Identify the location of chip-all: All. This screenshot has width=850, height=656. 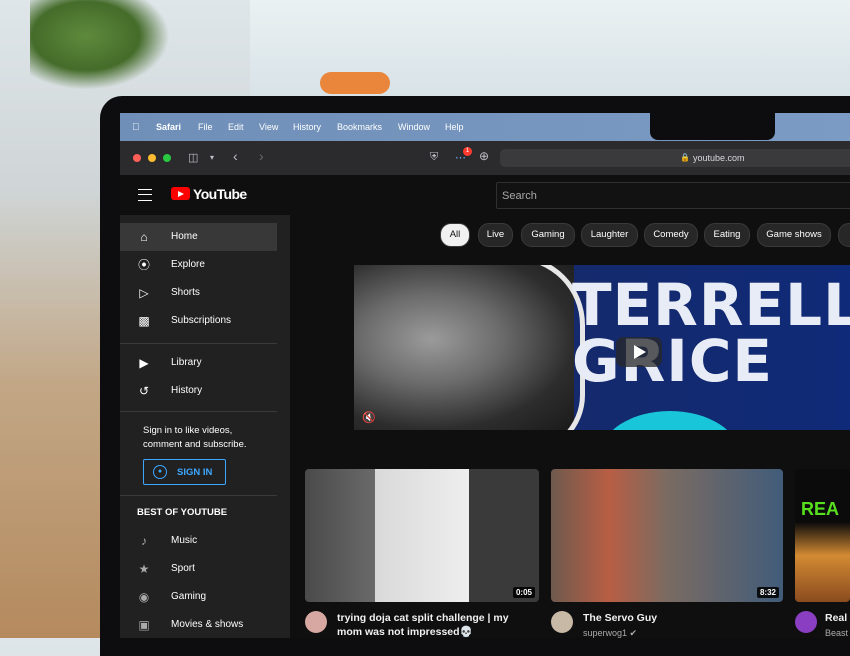
(455, 235).